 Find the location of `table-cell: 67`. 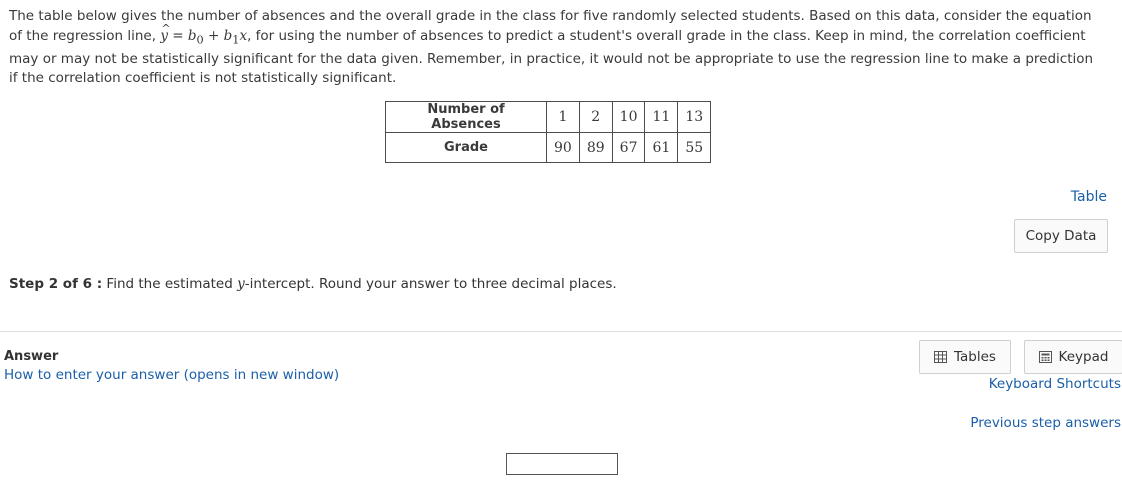

table-cell: 67 is located at coordinates (628, 147).